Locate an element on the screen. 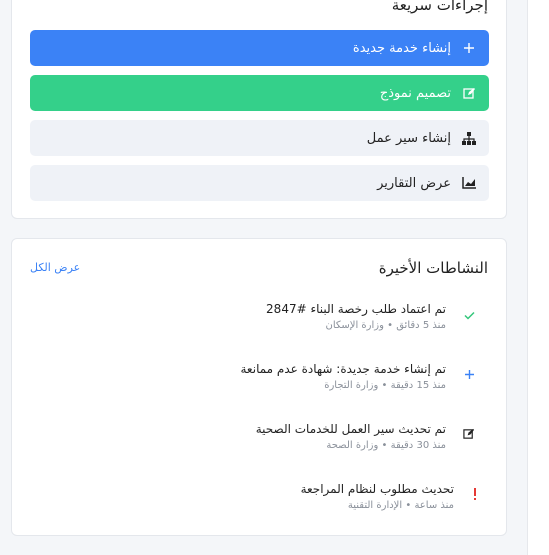  activity-title: تم تحديث سير العمل للخدمات الصحية is located at coordinates (350, 429).